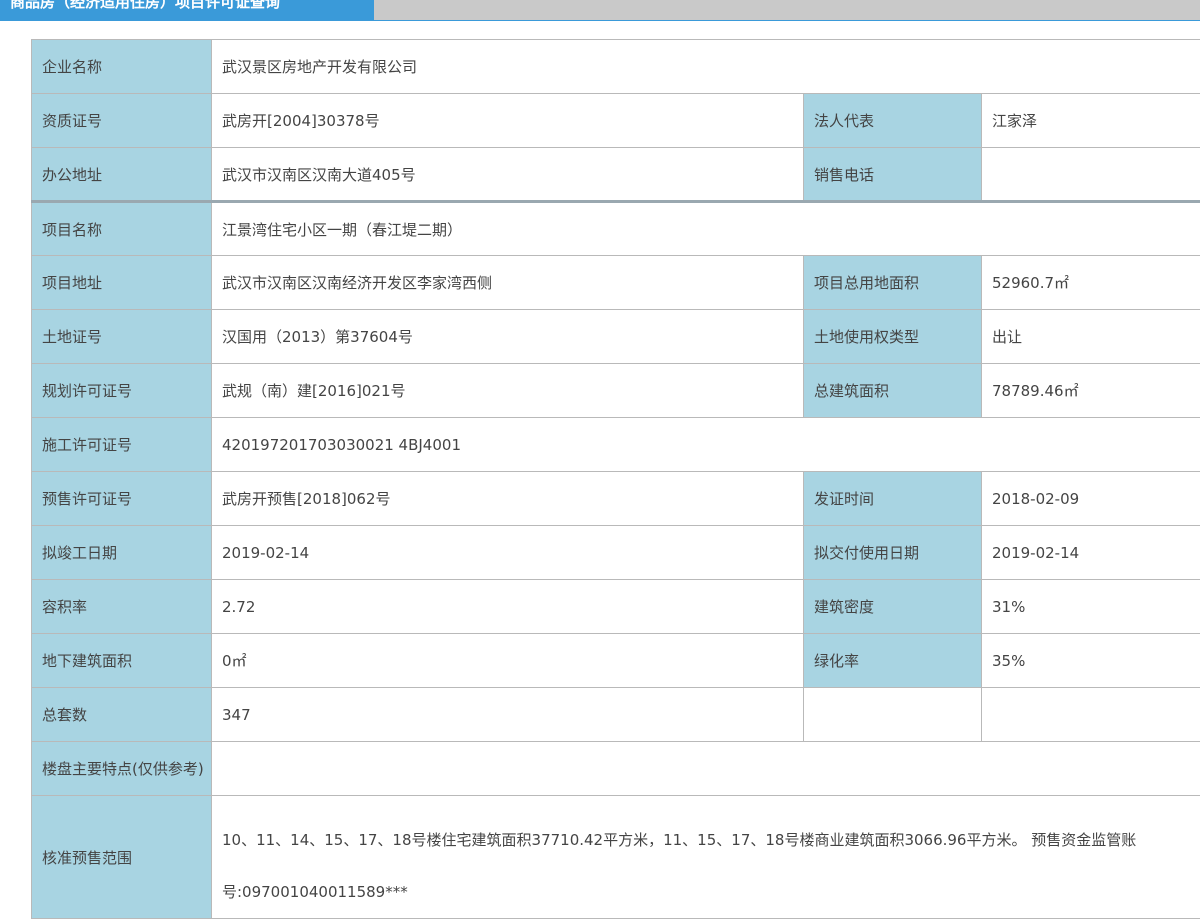 The width and height of the screenshot is (1200, 919). What do you see at coordinates (1091, 553) in the screenshot?
I see `planned-delivery-value: 2019-02-14` at bounding box center [1091, 553].